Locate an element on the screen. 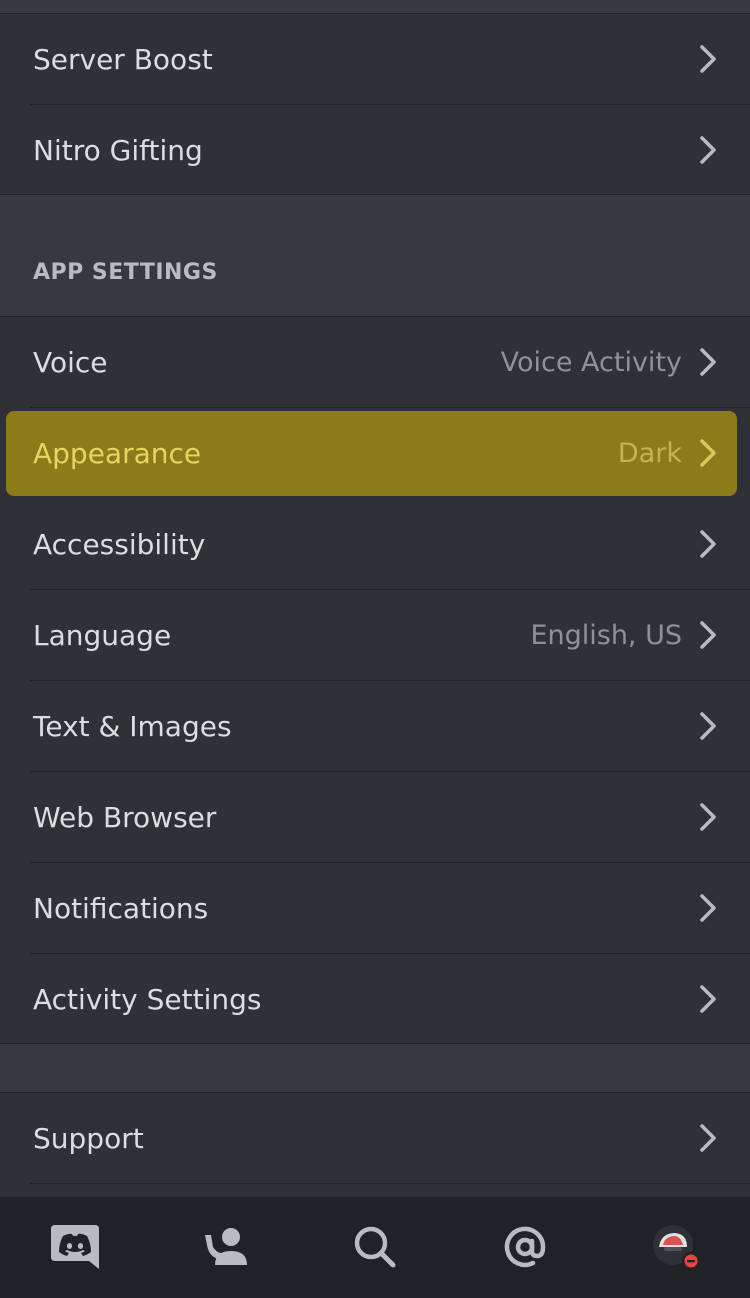 The height and width of the screenshot is (1298, 750). row-label: Accessibility is located at coordinates (119, 544).